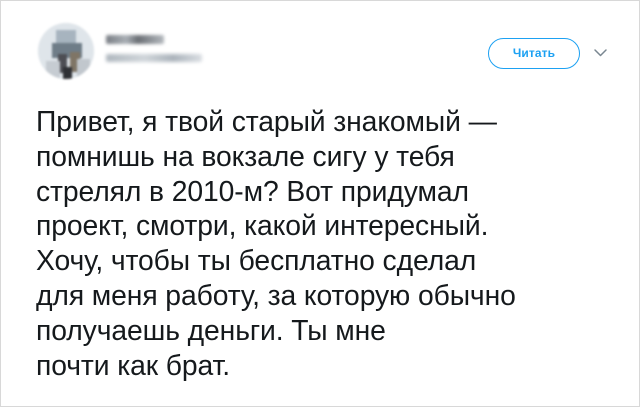 The image size is (640, 407). I want to click on follow-button: Читать, so click(534, 53).